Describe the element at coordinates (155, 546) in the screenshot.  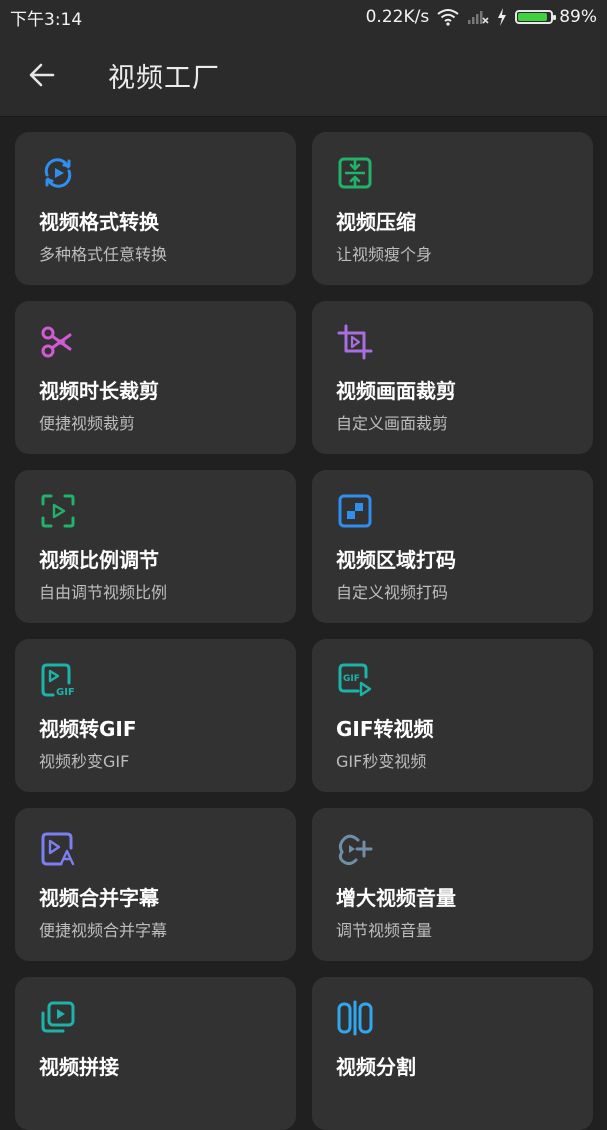
I see `tool-card-aspect-ratio: 视频比例调节 自由调节视频比例` at that location.